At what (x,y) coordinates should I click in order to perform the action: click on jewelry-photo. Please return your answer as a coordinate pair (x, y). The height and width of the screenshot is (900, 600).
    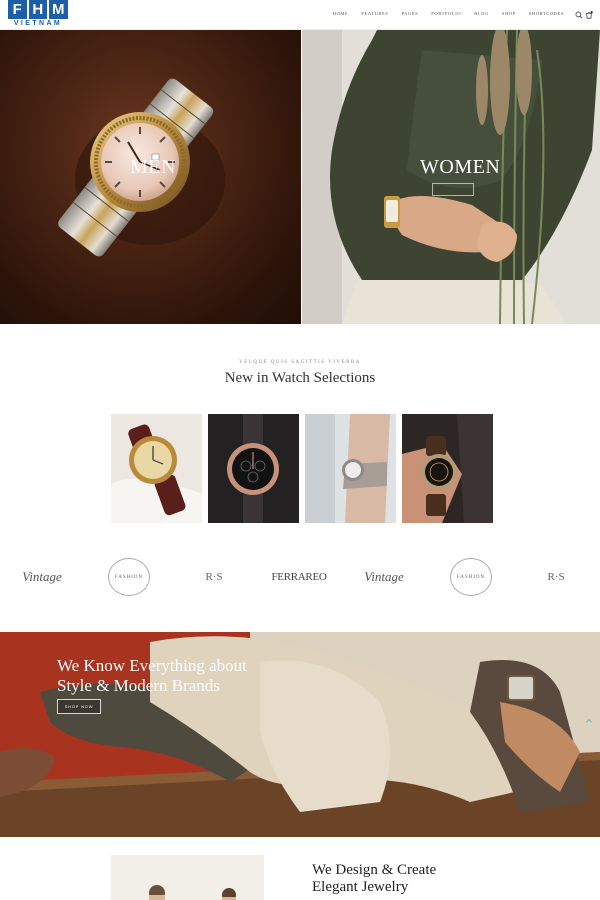
    Looking at the image, I should click on (187, 877).